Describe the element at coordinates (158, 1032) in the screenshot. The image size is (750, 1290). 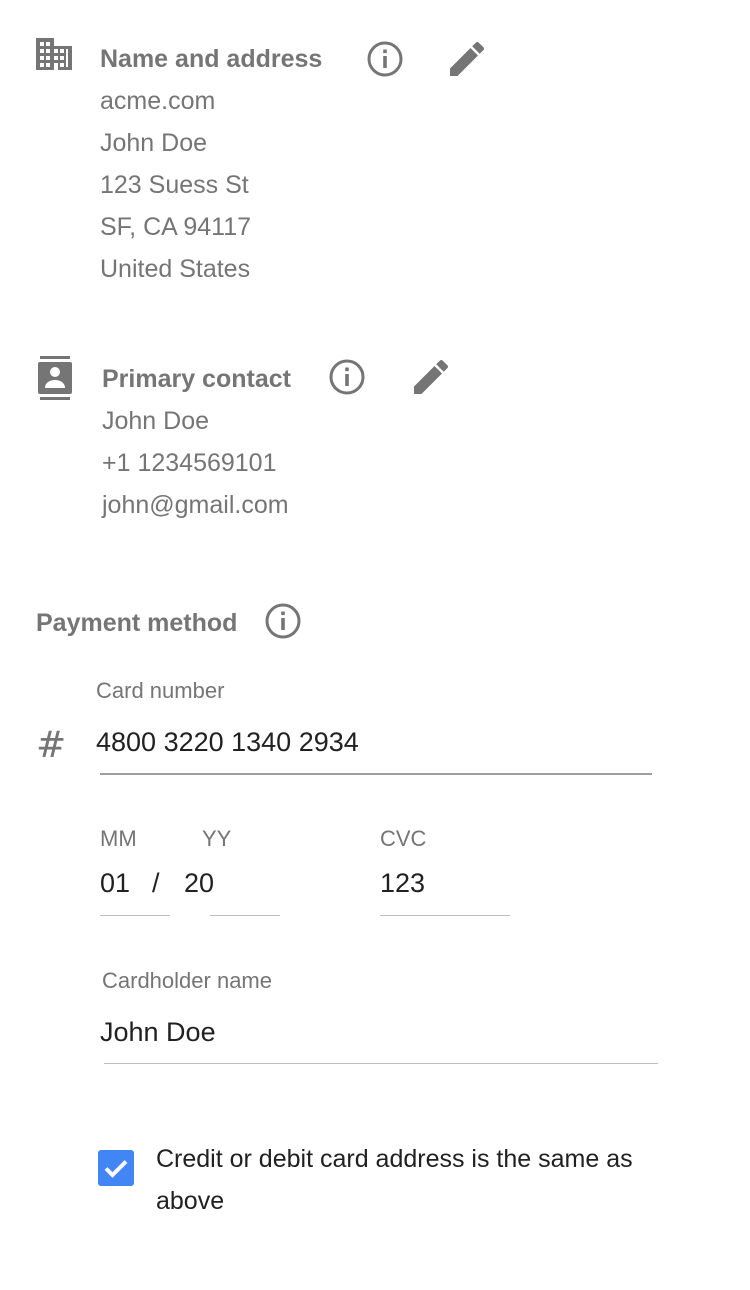
I see `cardholder-name-input: John Doe` at that location.